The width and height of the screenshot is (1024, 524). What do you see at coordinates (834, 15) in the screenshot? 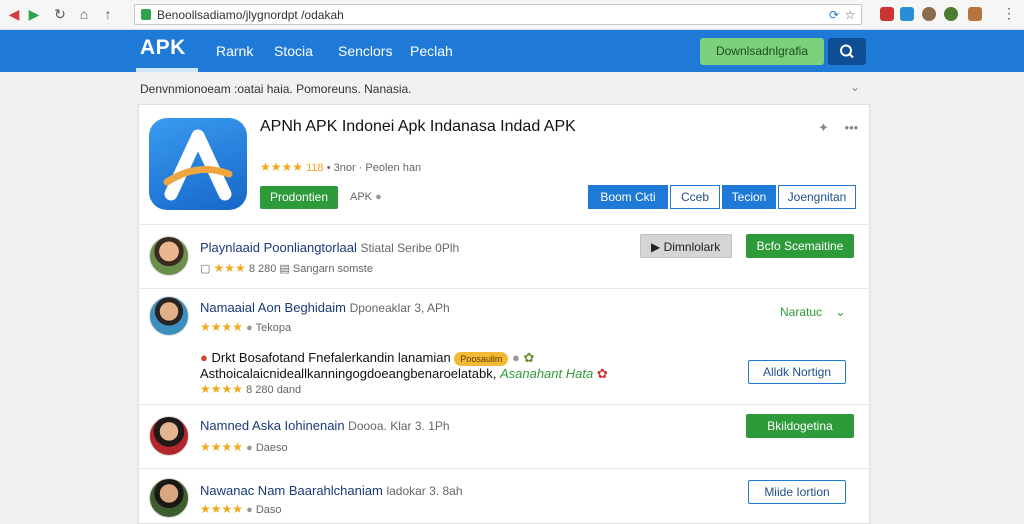
I see `sync-icon: ⟳` at bounding box center [834, 15].